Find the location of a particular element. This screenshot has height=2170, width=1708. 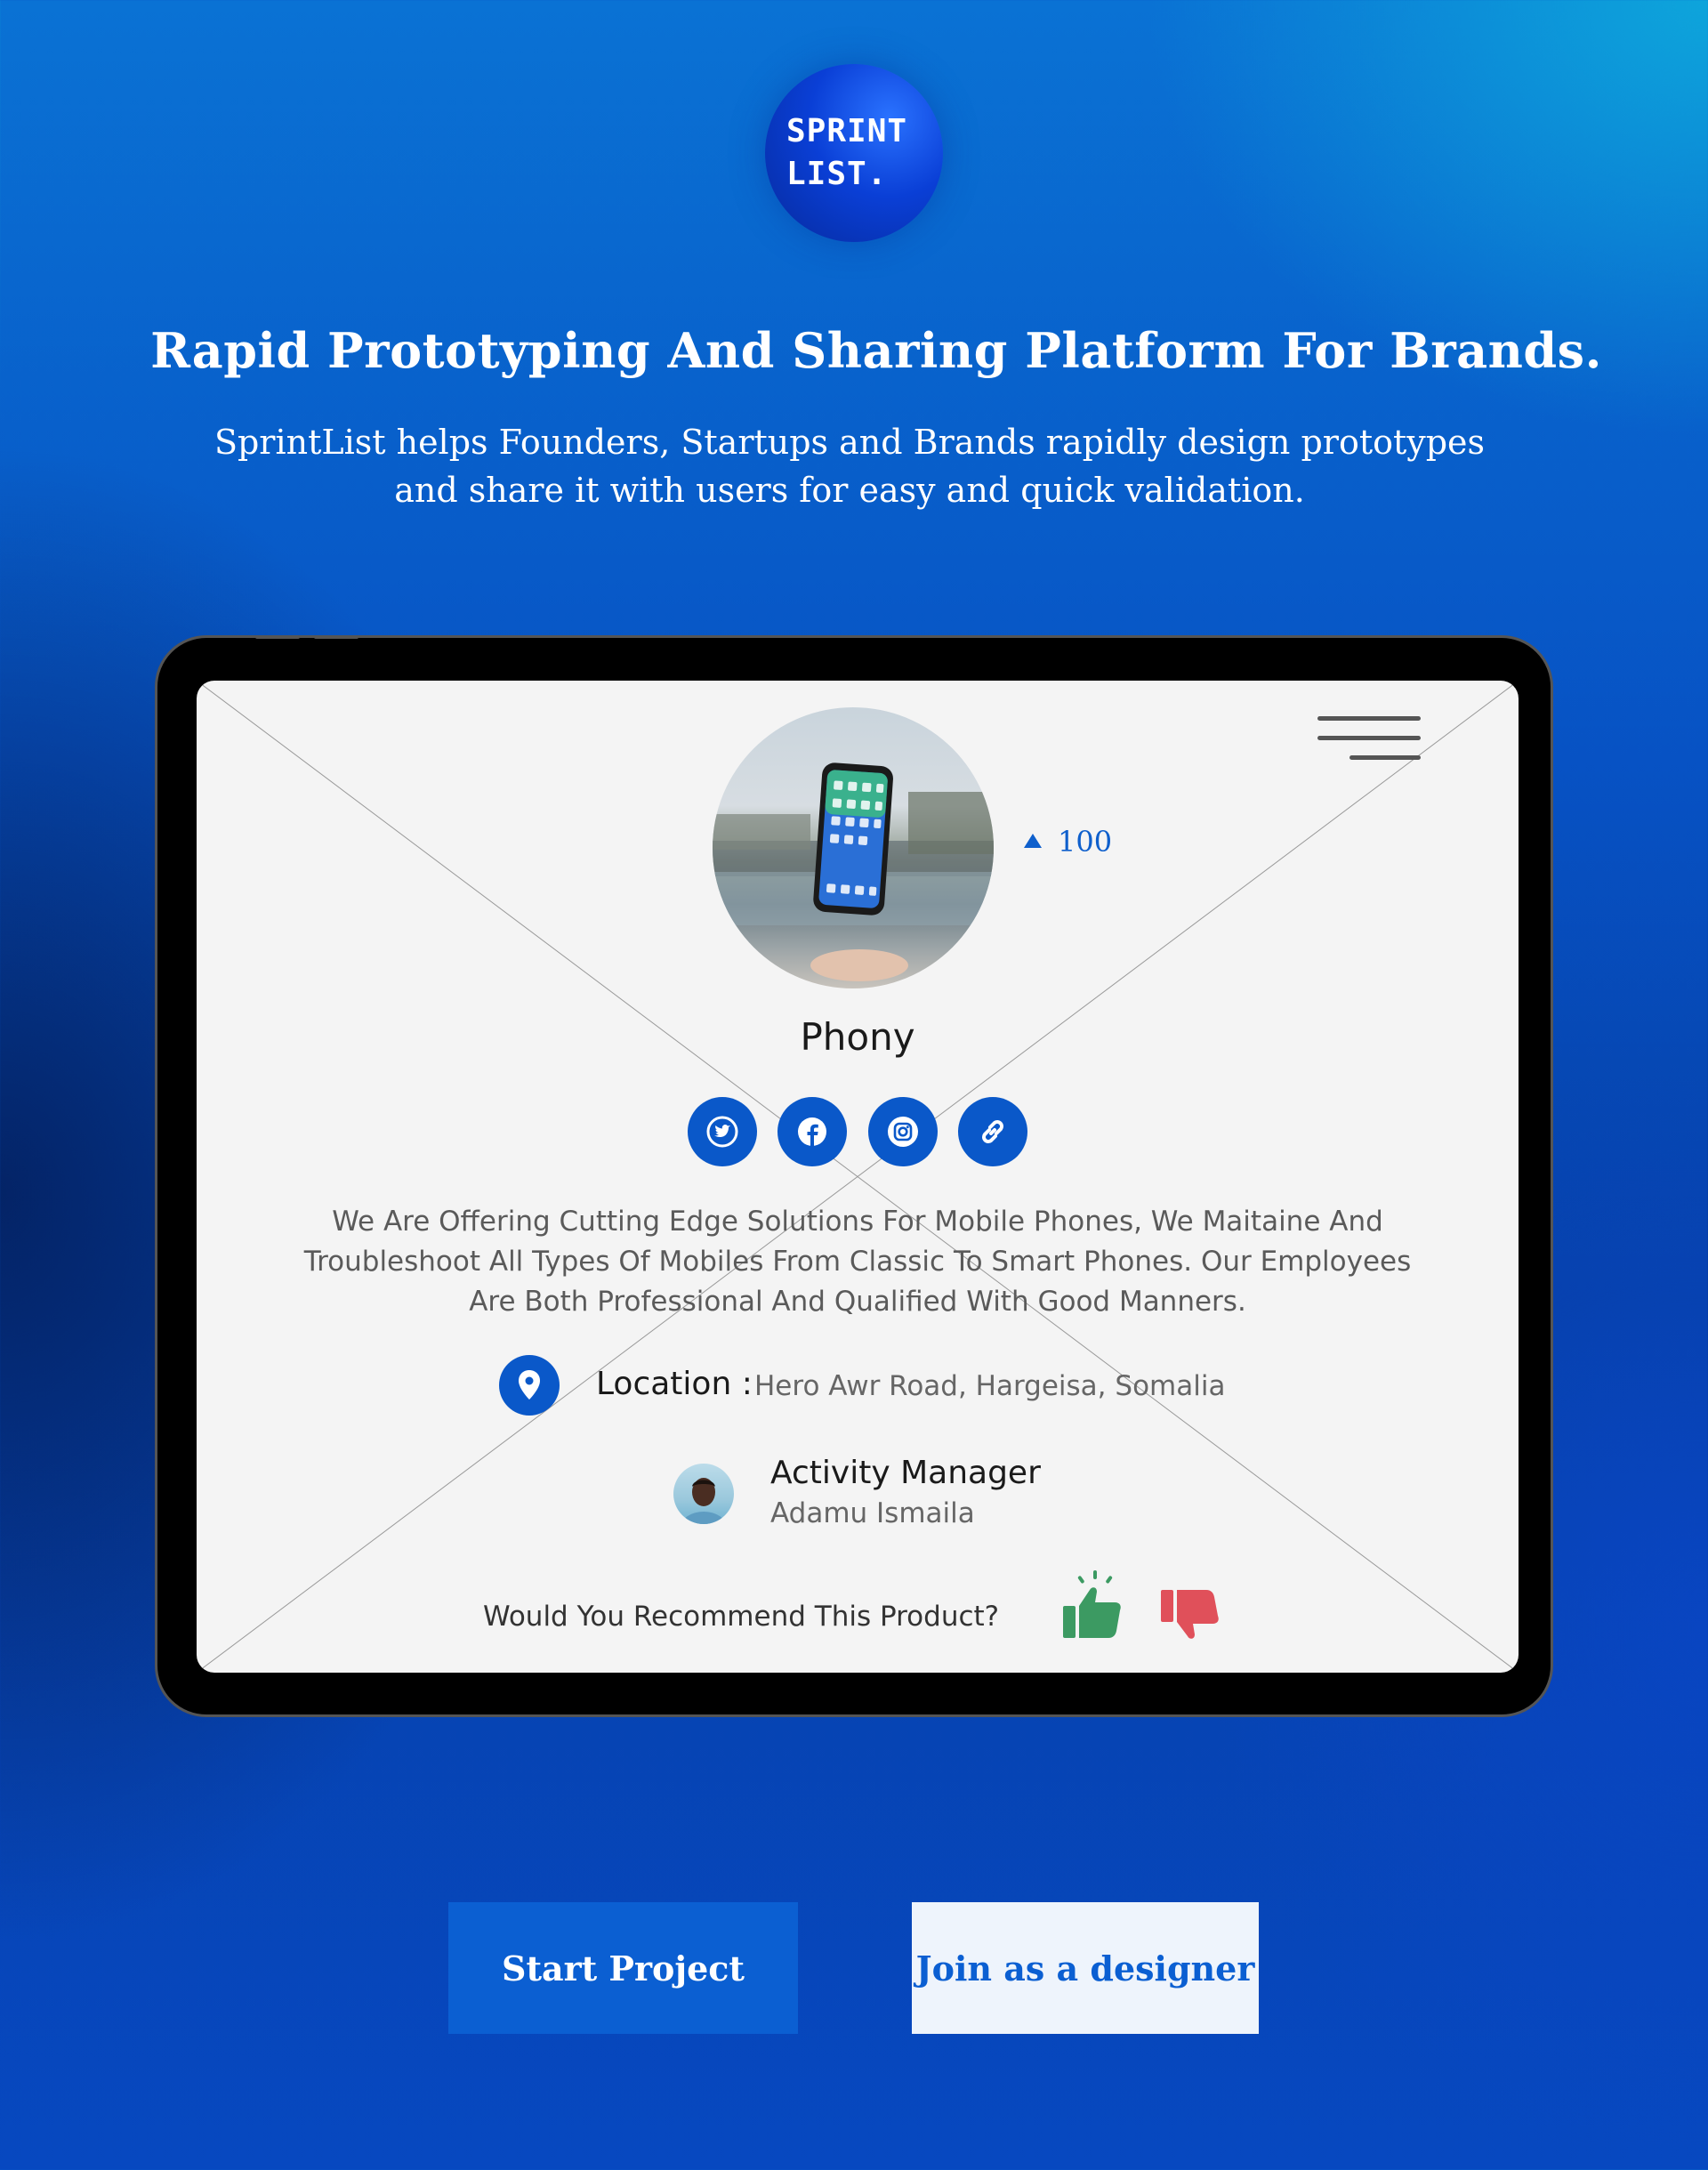

link-icon is located at coordinates (992, 1131).